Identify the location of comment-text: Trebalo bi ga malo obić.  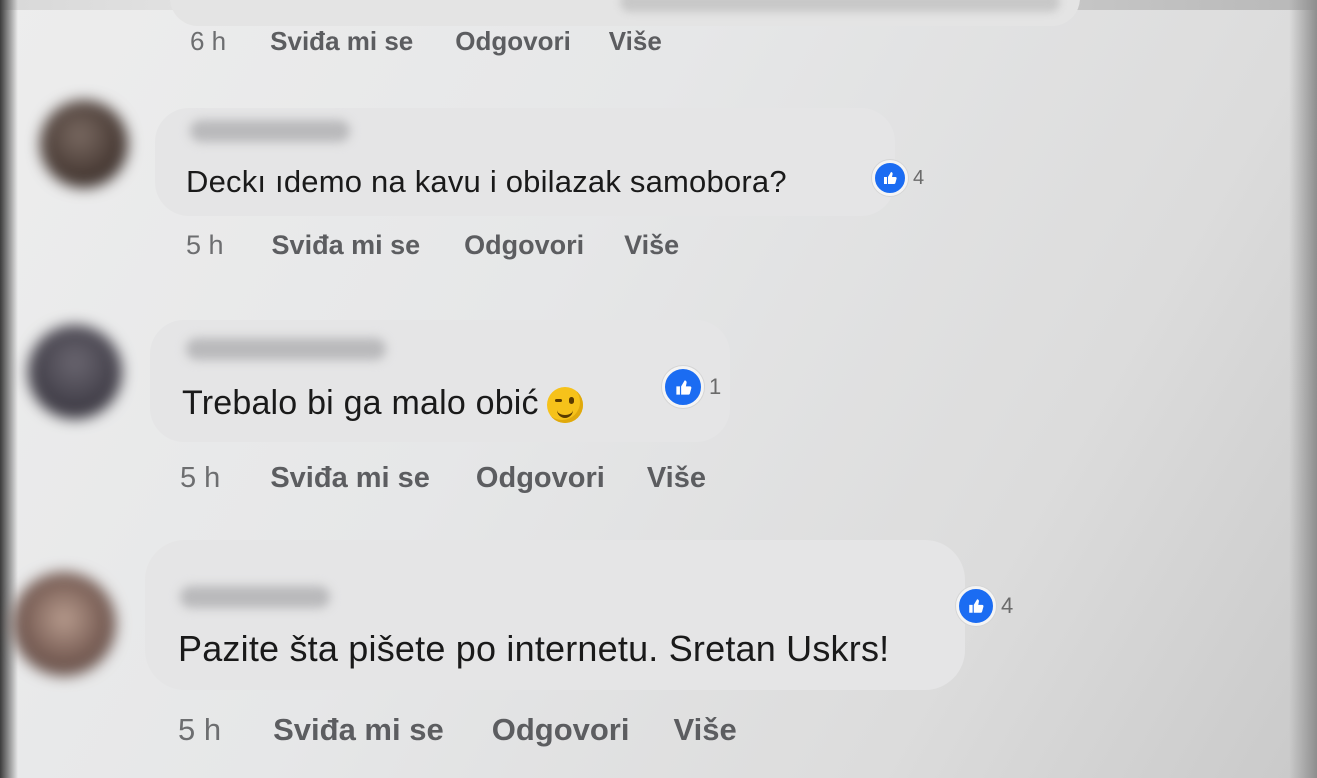
(382, 404).